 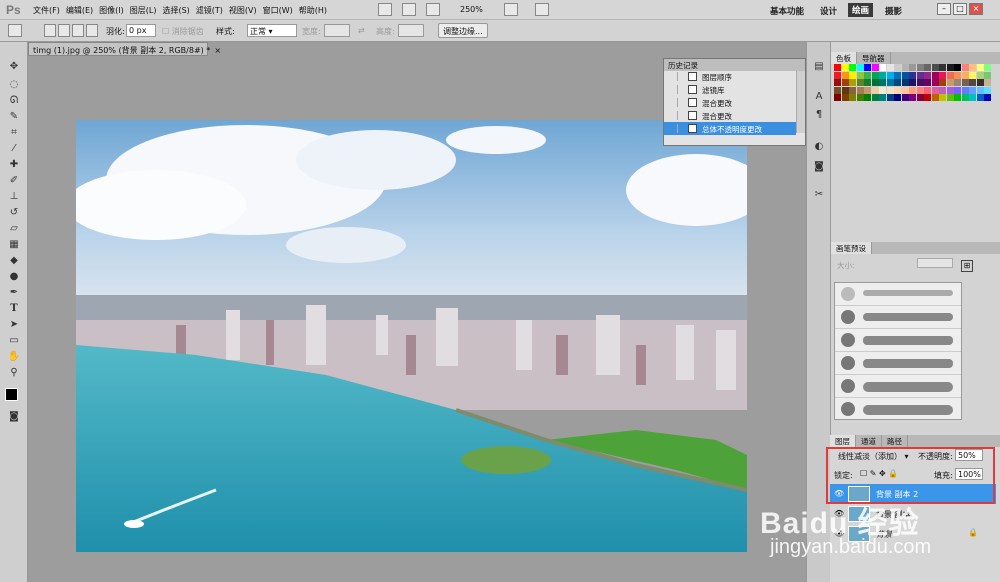 I want to click on workspace-photography: 摄影, so click(x=893, y=11).